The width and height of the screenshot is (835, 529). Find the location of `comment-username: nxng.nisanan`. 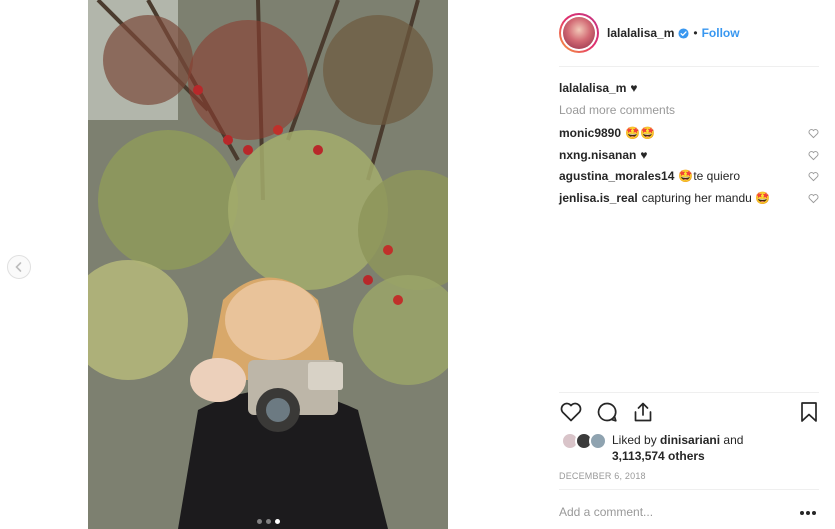

comment-username: nxng.nisanan is located at coordinates (597, 155).